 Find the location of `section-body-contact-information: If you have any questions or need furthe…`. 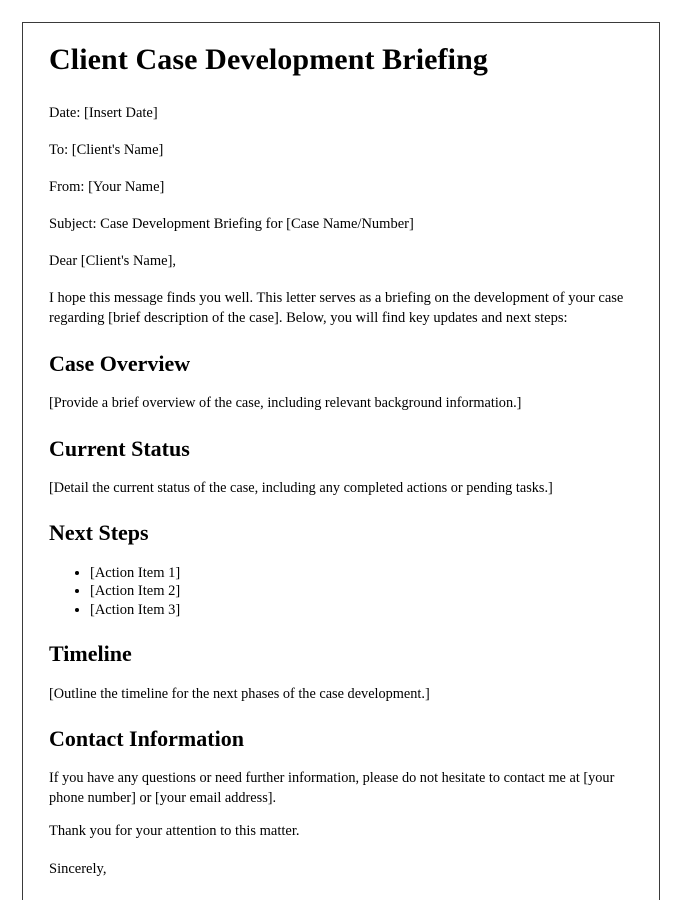

section-body-contact-information: If you have any questions or need furthe… is located at coordinates (332, 788).